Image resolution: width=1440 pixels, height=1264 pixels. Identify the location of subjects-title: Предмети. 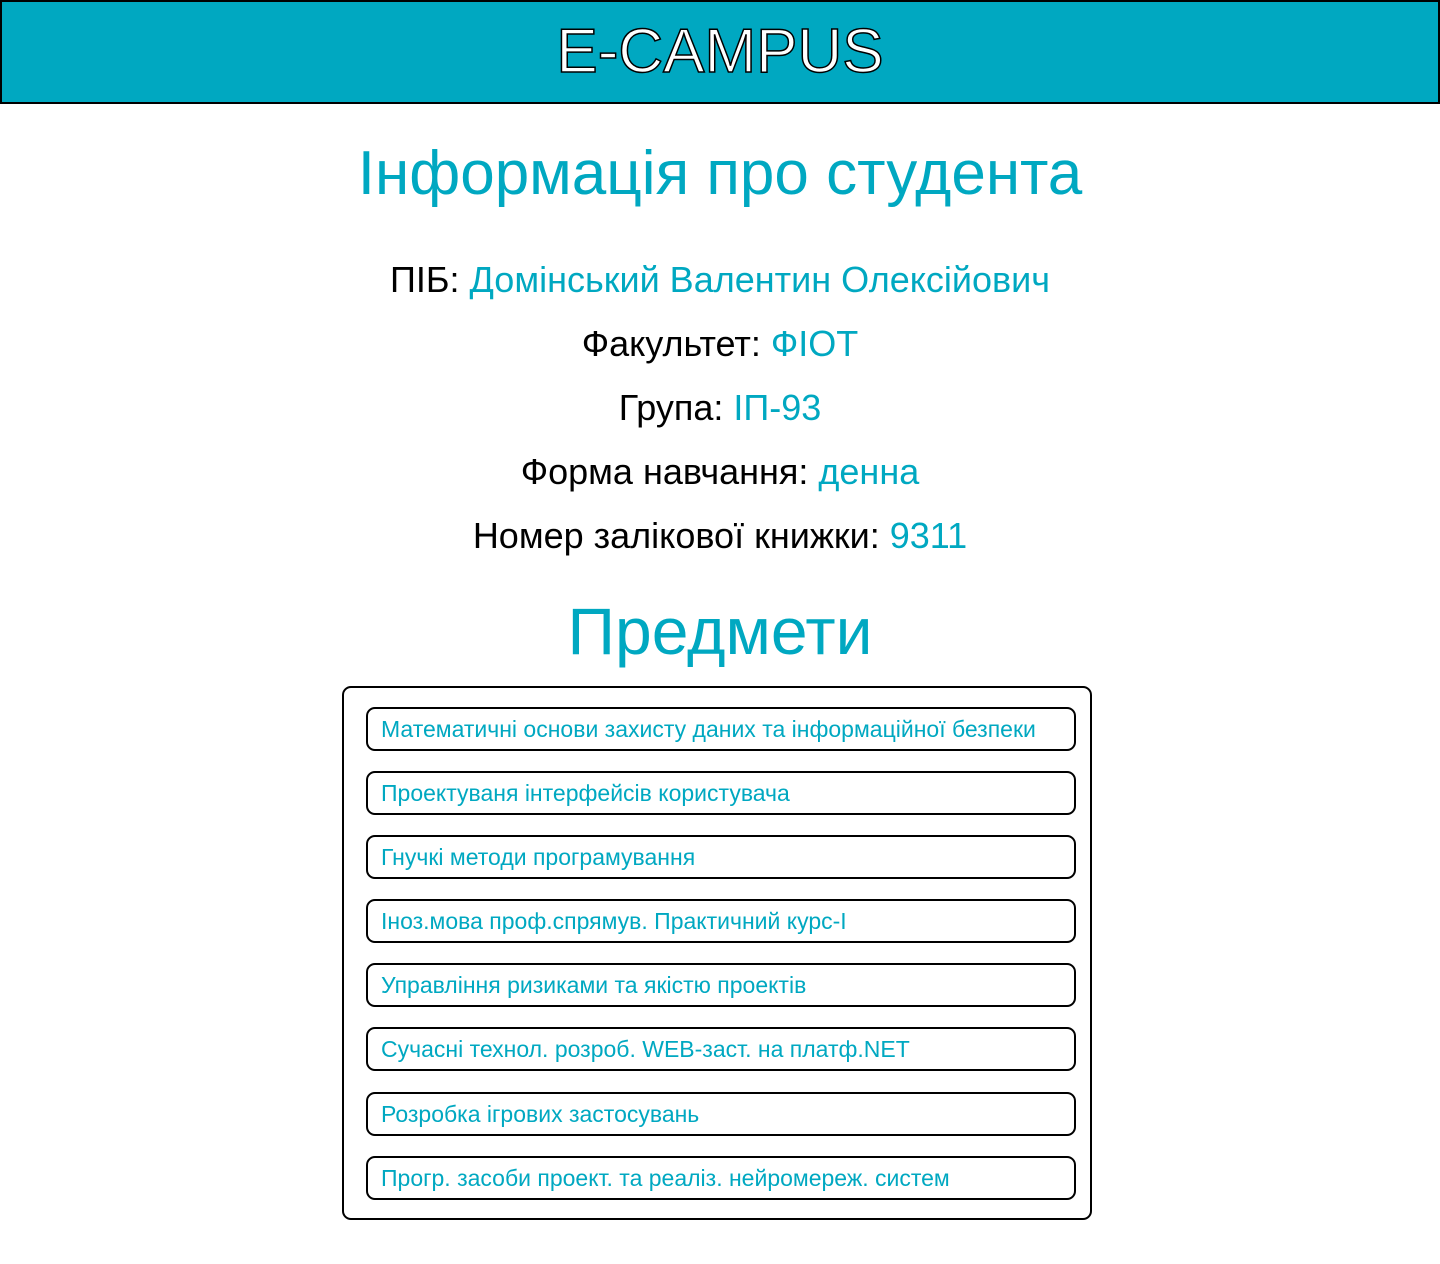
(720, 631).